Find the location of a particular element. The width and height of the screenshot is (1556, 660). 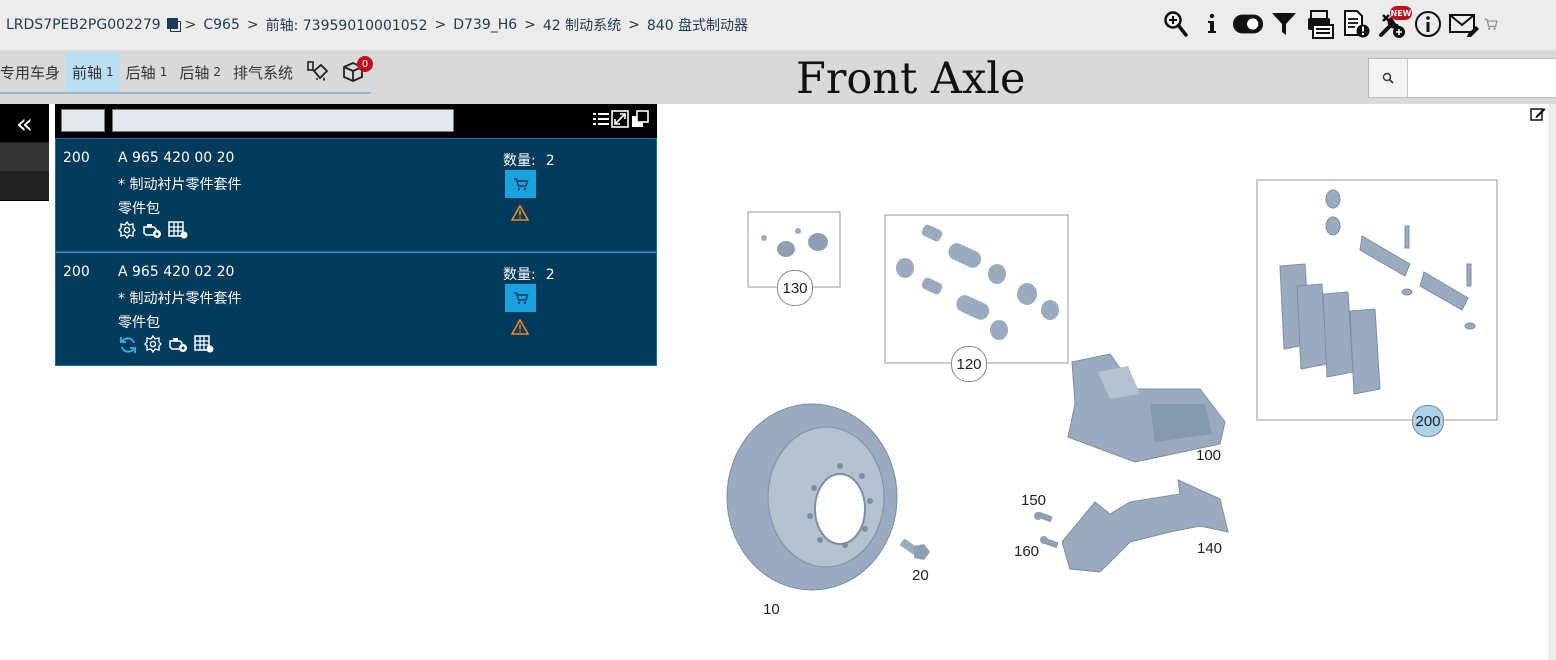

part-position: 200 is located at coordinates (76, 272).